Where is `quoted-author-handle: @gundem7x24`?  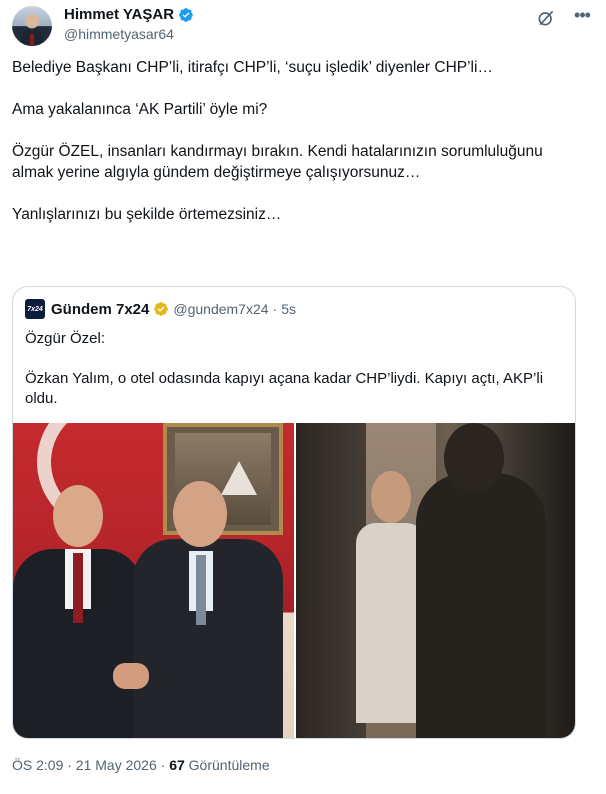
quoted-author-handle: @gundem7x24 is located at coordinates (220, 309).